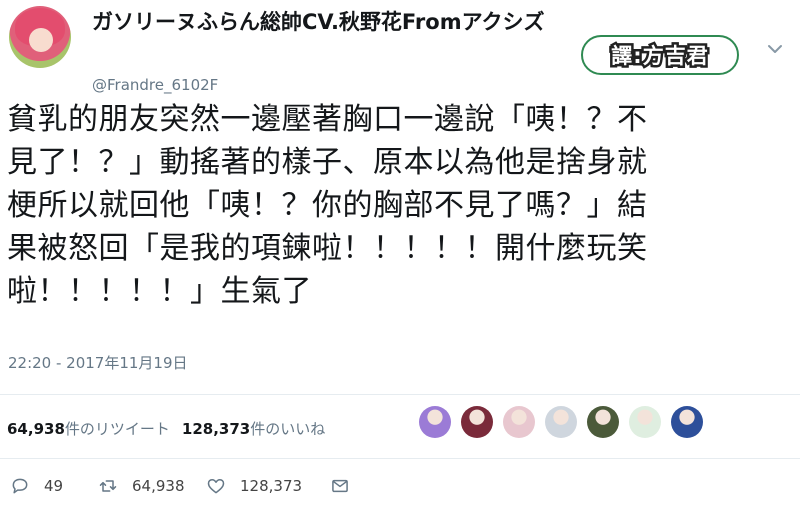 This screenshot has width=800, height=507. What do you see at coordinates (36, 429) in the screenshot?
I see `retweets-count: 64,938` at bounding box center [36, 429].